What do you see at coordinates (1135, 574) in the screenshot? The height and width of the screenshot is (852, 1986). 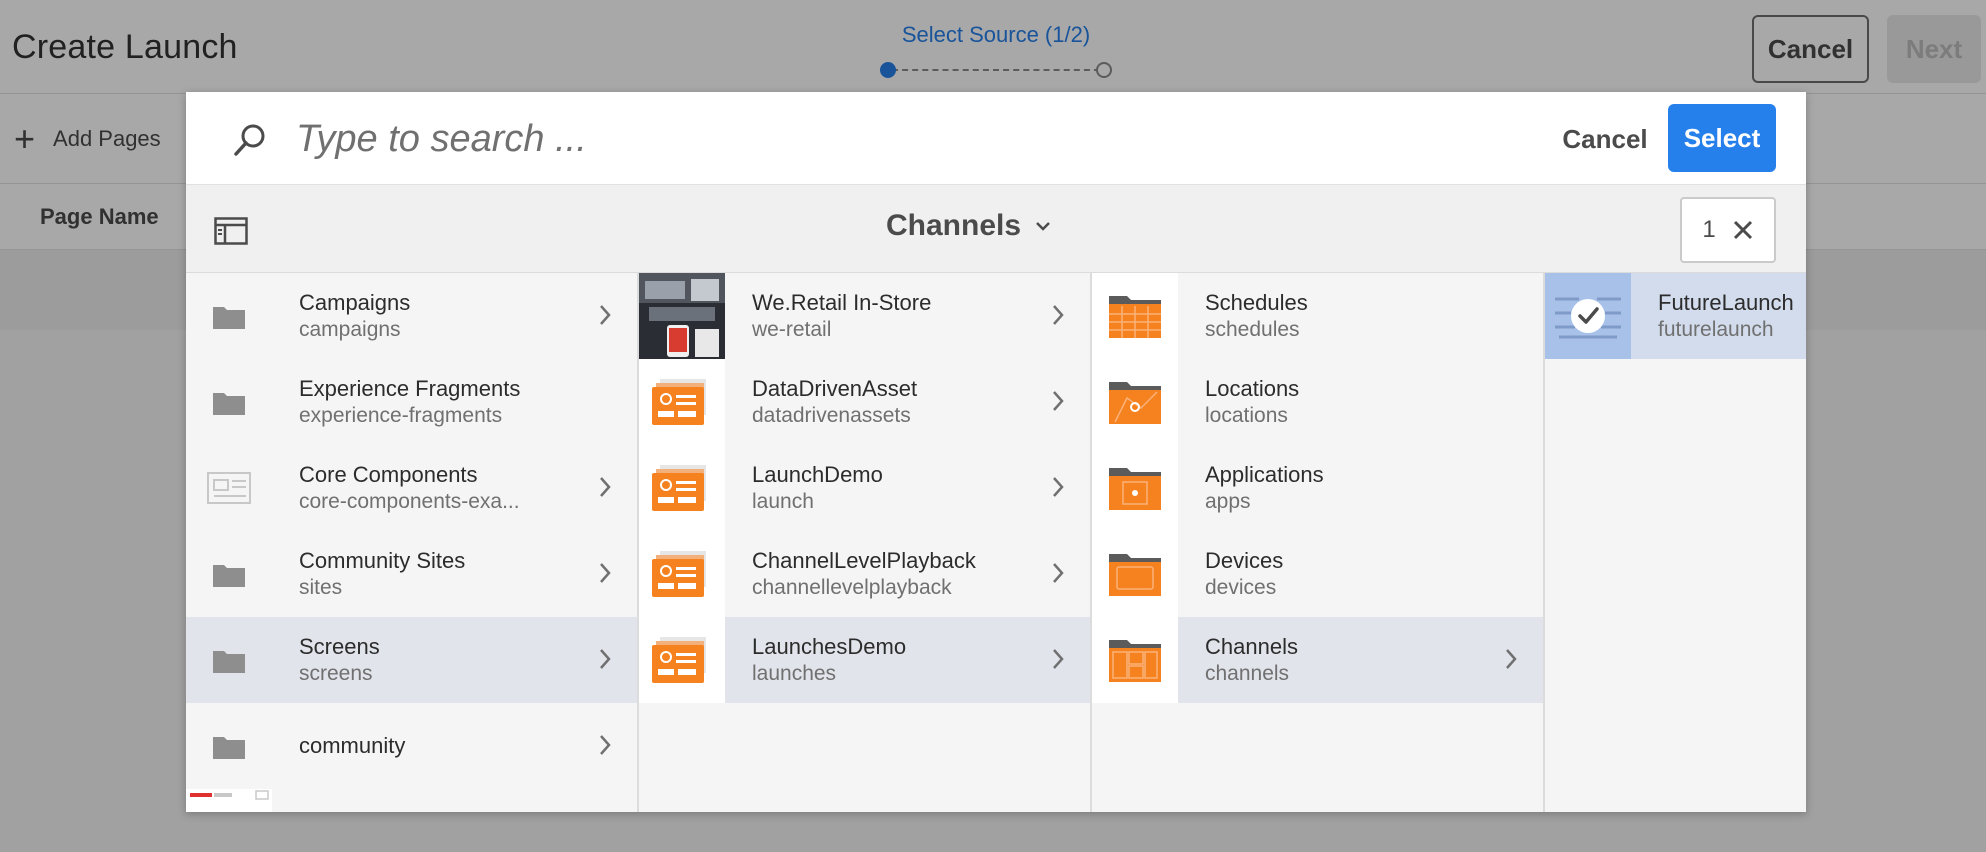 I see `devices-folder-icon` at bounding box center [1135, 574].